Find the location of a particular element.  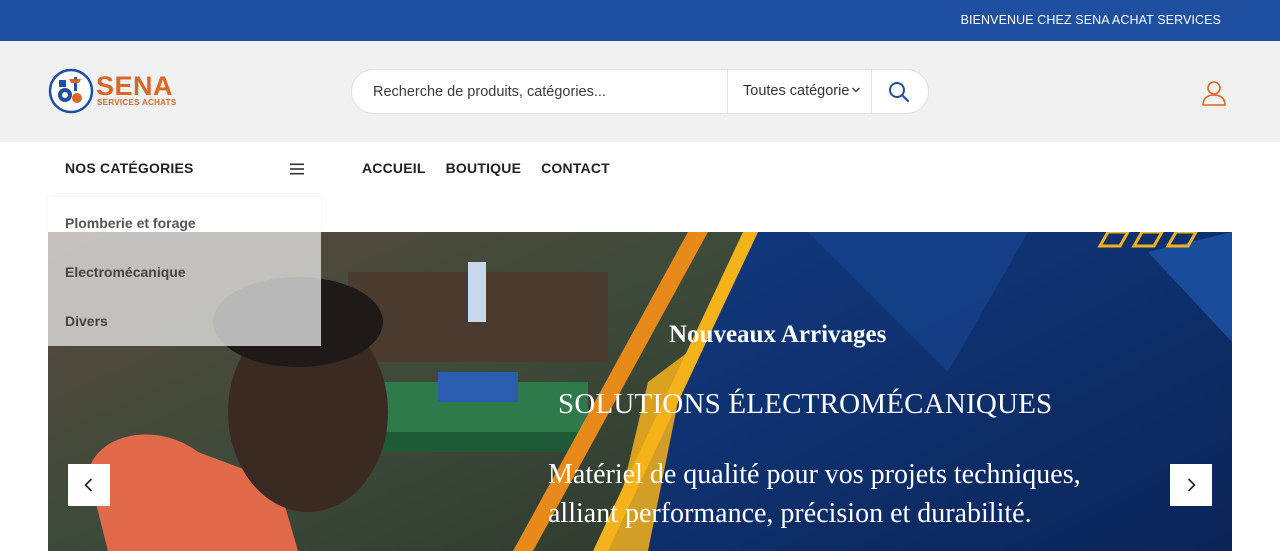

main-nav: NOS CATÉGORIES ACCUEIL BOUTIQUE CONTACT is located at coordinates (640, 169).